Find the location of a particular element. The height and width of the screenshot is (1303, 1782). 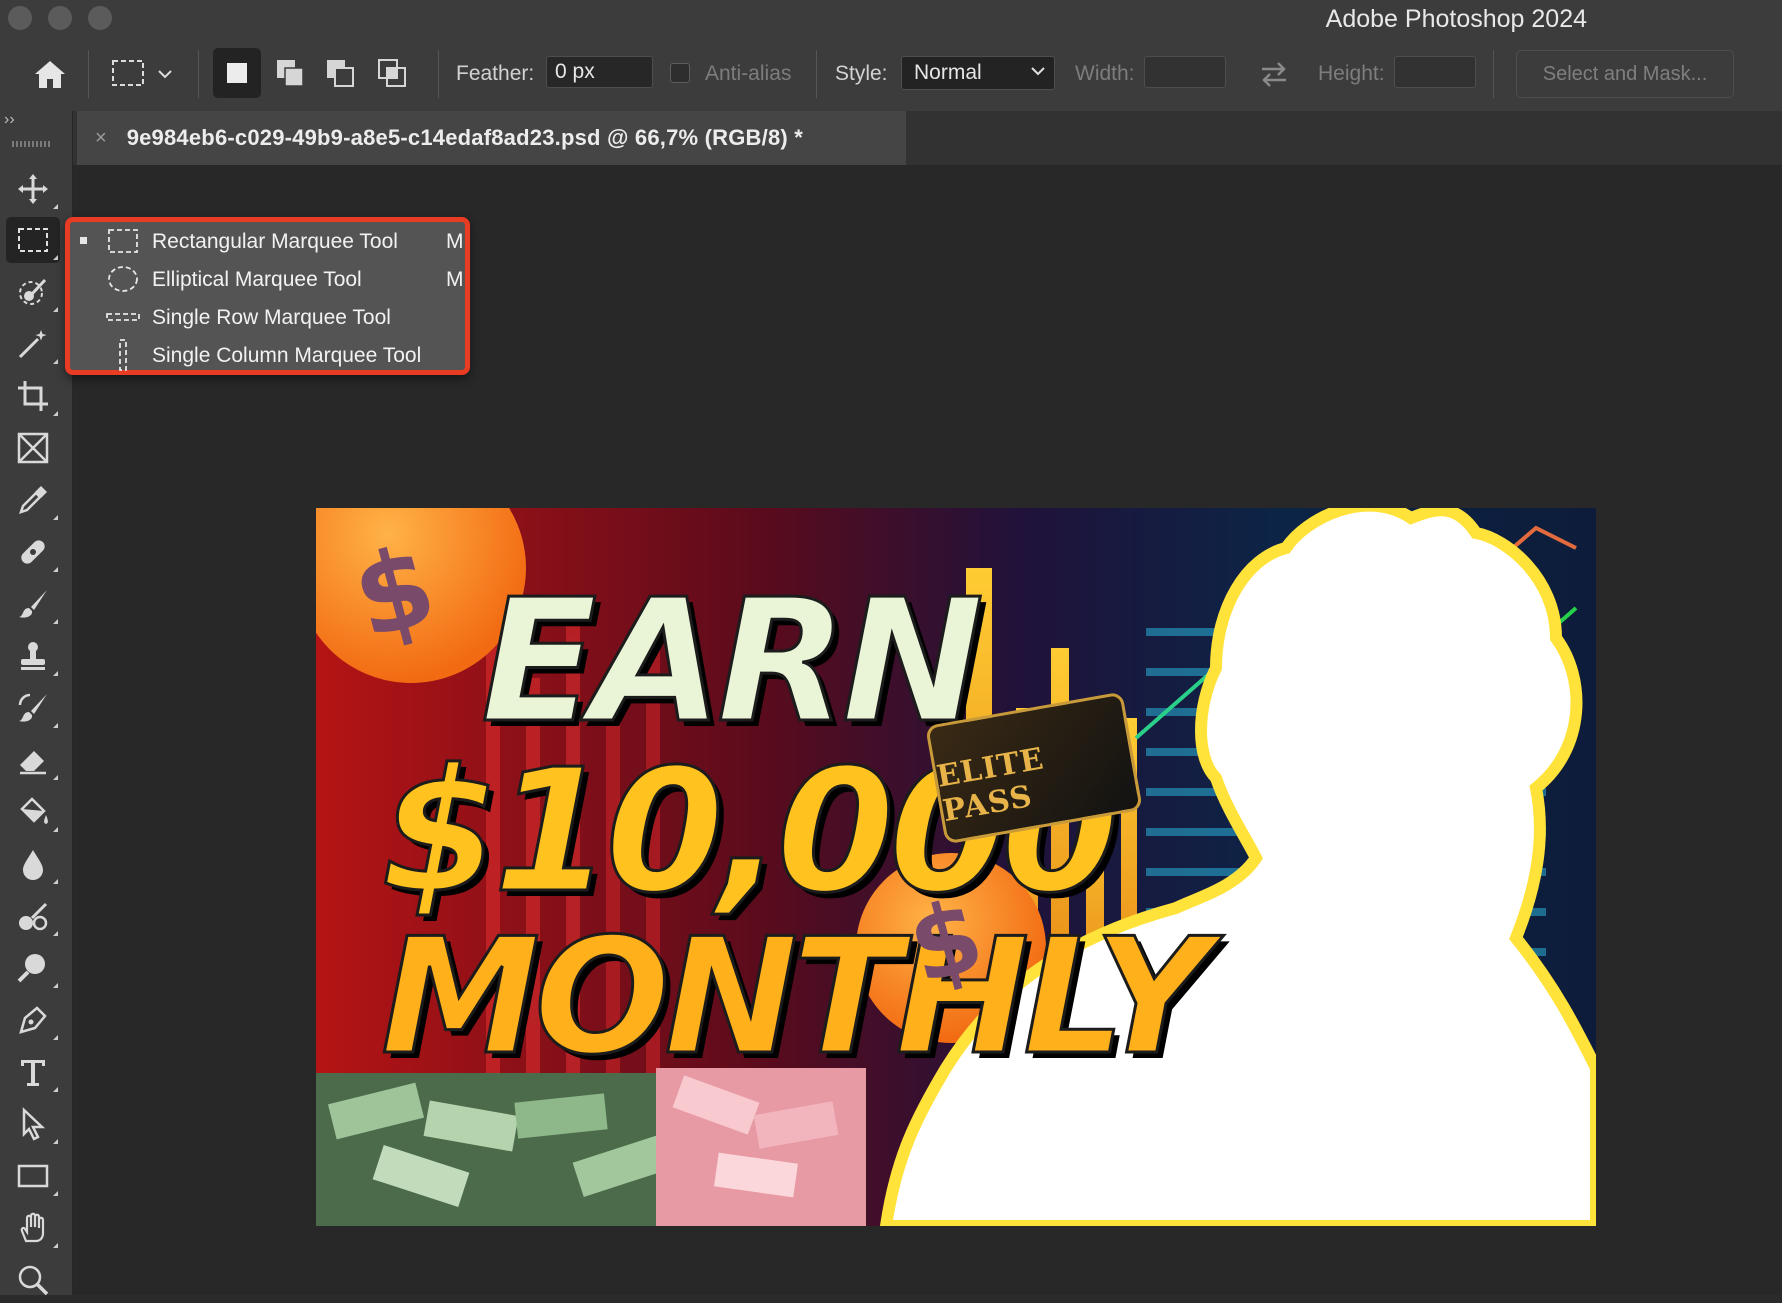

single-row-icon is located at coordinates (123, 317).